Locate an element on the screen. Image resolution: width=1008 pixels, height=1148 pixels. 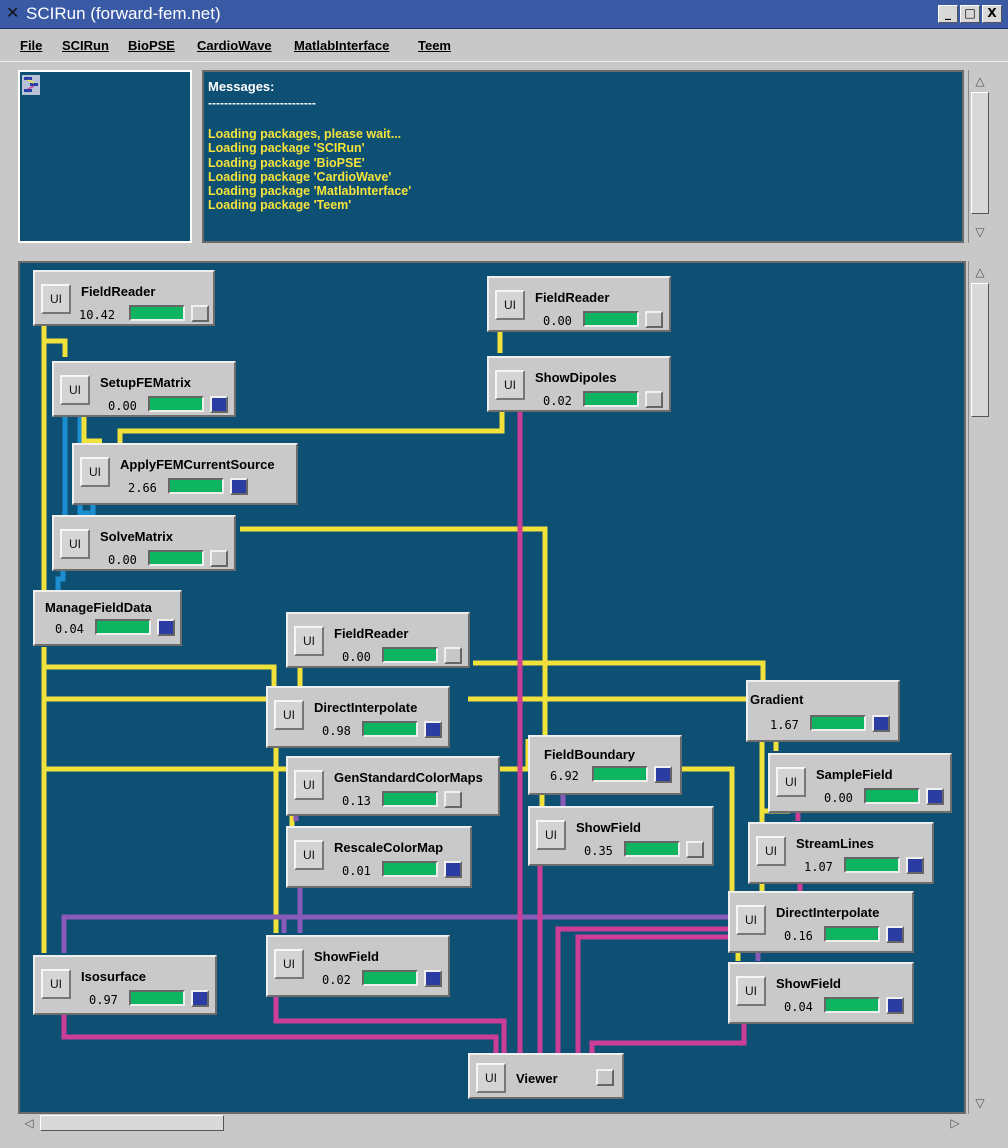
module-isosurface: UI Isosurface 0.97 is located at coordinates (125, 985).